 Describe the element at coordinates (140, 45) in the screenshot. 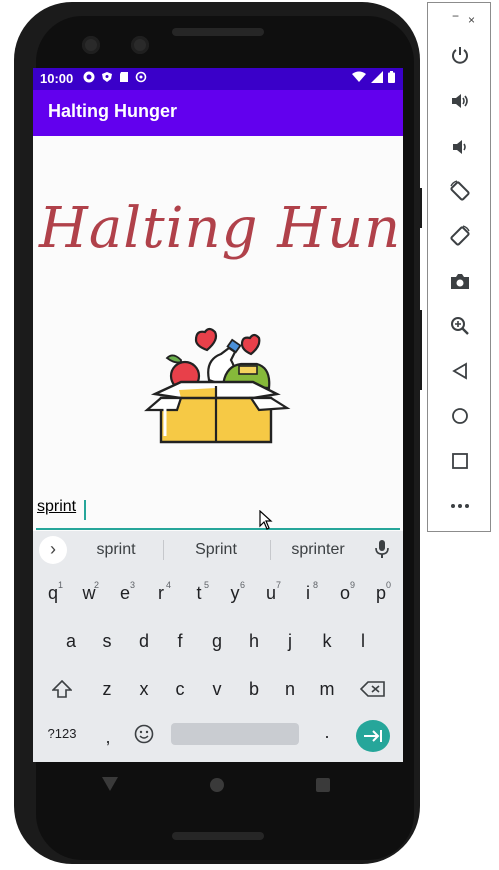

I see `front-camera-right` at that location.